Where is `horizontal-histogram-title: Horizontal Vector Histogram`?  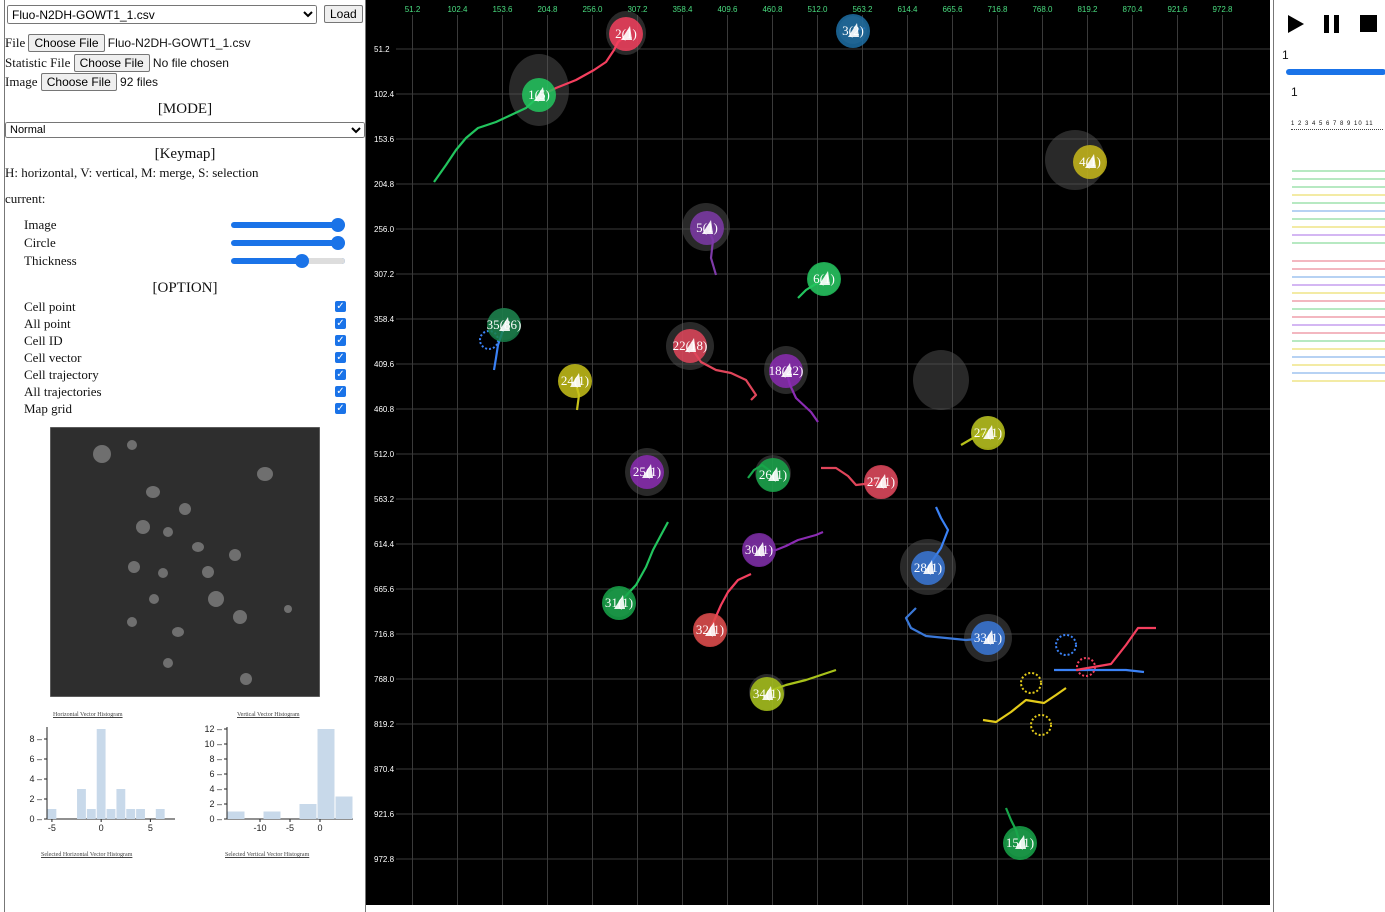
horizontal-histogram-title: Horizontal Vector Histogram is located at coordinates (88, 715).